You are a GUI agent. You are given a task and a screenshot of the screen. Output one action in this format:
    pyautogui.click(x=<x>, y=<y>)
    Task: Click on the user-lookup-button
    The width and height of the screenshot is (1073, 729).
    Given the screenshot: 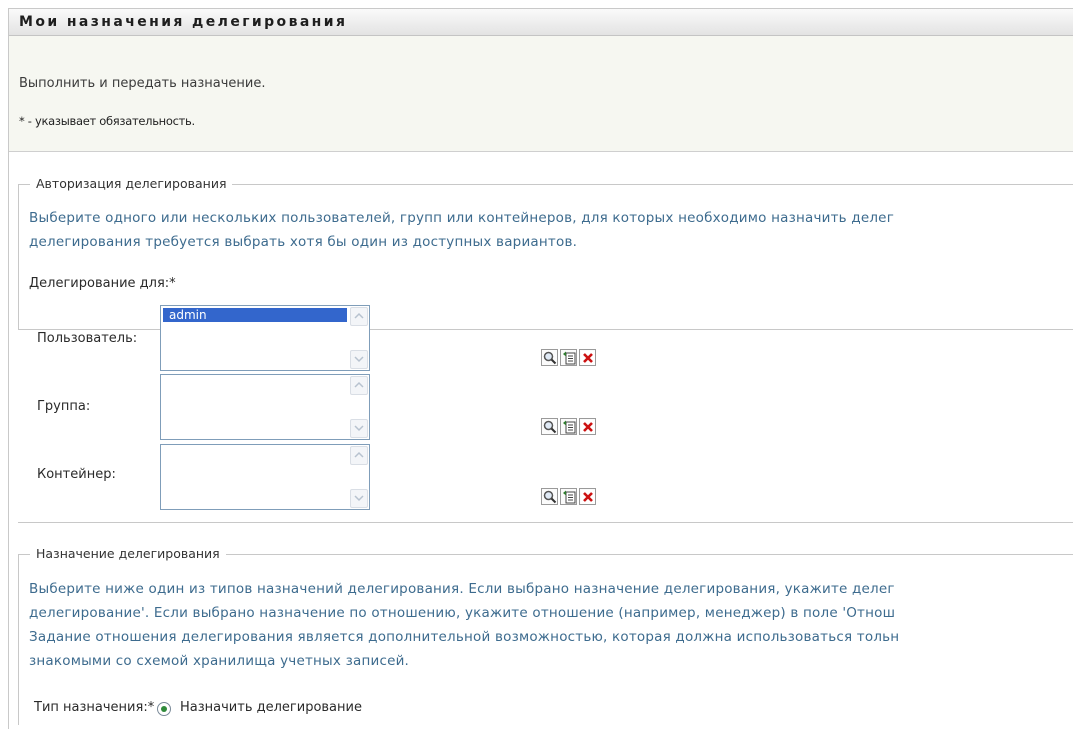 What is the action you would take?
    pyautogui.click(x=549, y=357)
    